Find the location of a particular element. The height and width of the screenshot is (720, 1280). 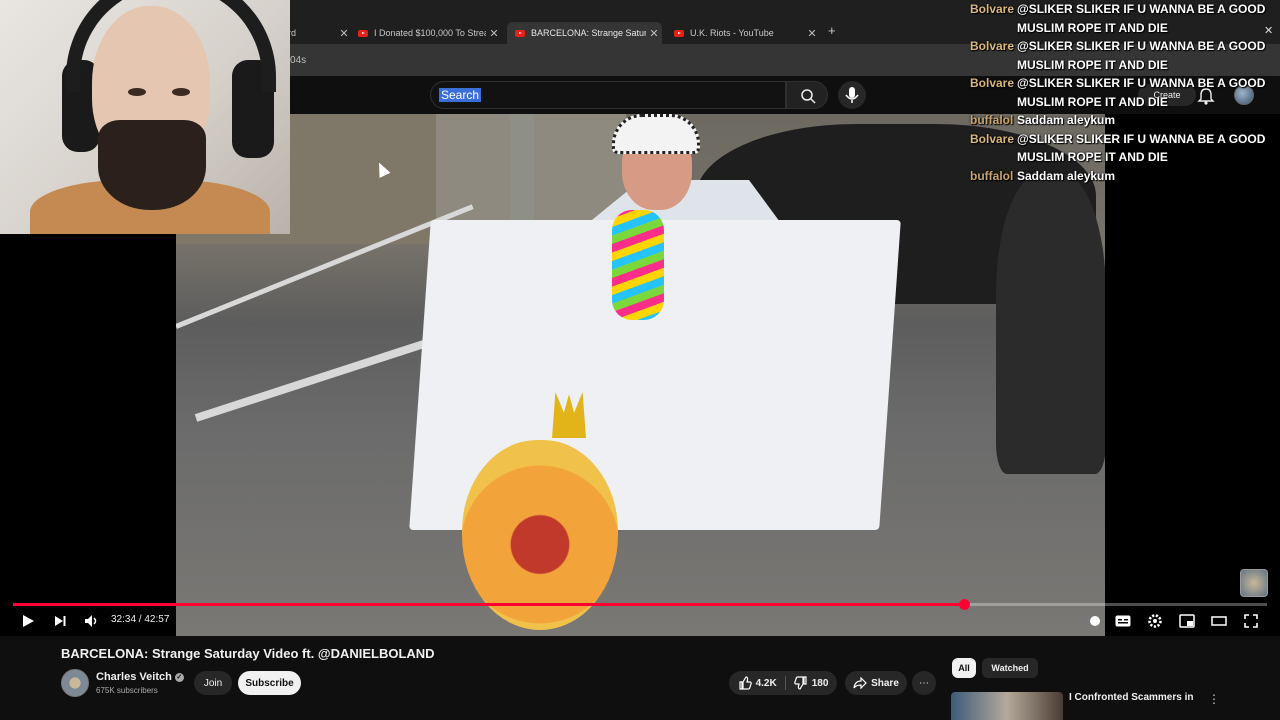

captions-button is located at coordinates (1123, 621).